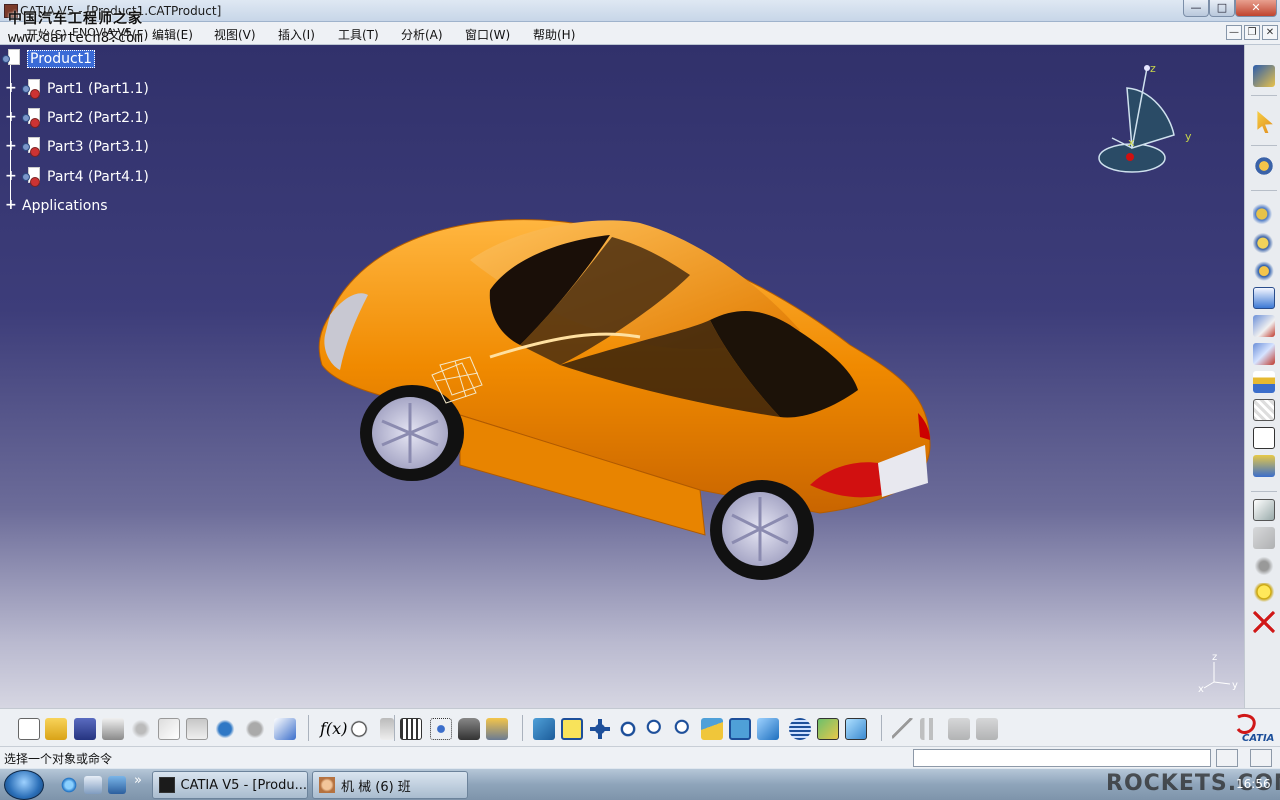 This screenshot has height=800, width=1280. What do you see at coordinates (1264, 410) in the screenshot?
I see `multi-instantiation-icon` at bounding box center [1264, 410].